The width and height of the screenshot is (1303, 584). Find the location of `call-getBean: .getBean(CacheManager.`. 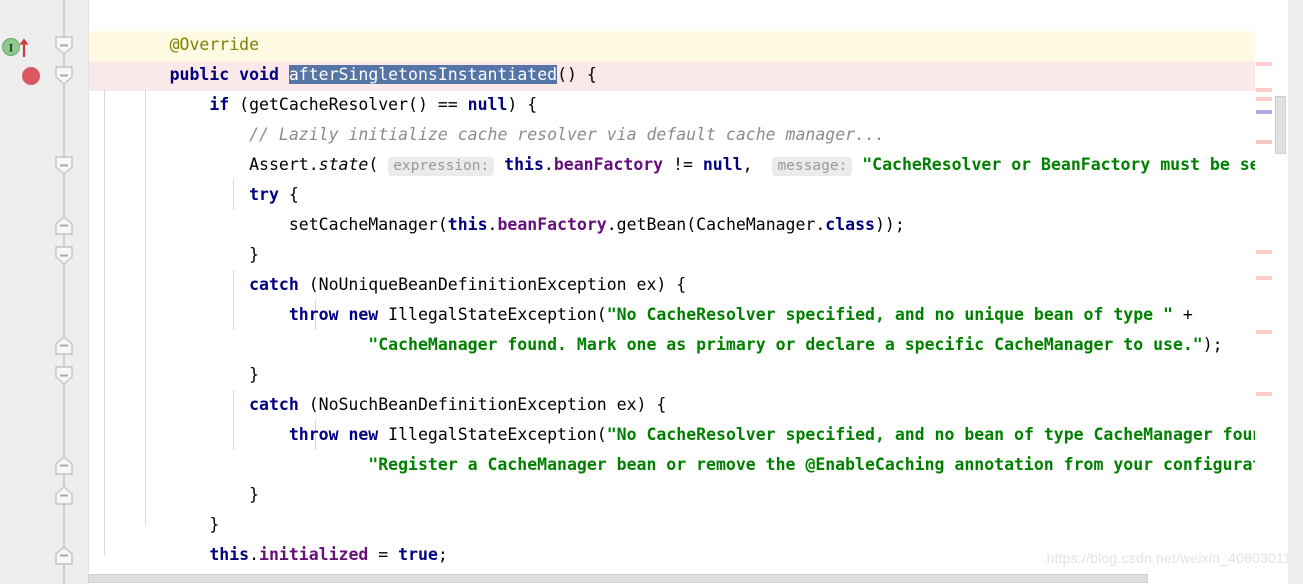

call-getBean: .getBean(CacheManager. is located at coordinates (716, 224).